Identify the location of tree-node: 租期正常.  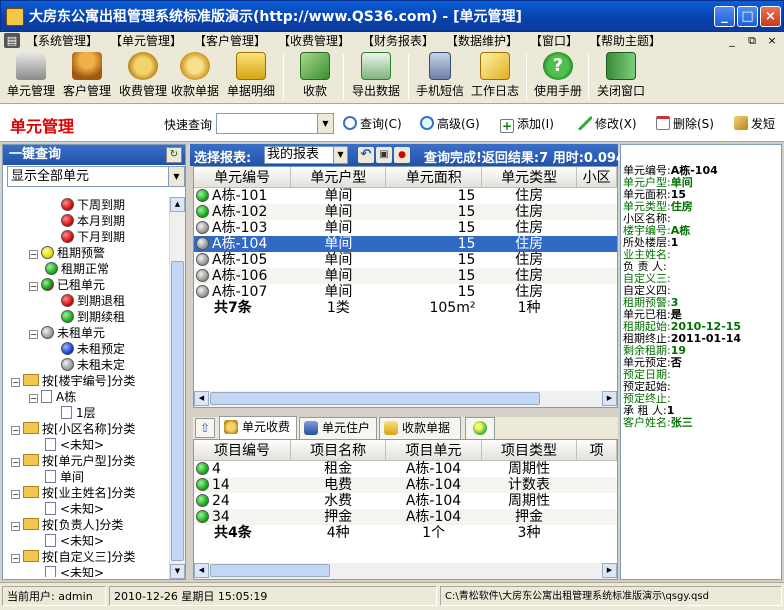
(77, 269).